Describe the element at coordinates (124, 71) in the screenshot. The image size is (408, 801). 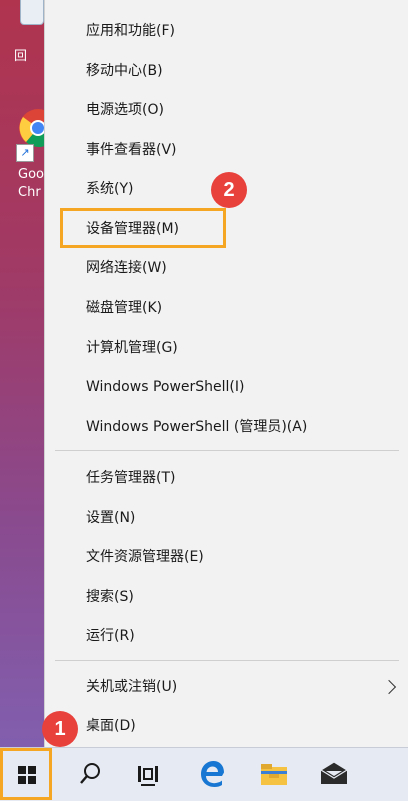
I see `menu-item-mobility-center: 移动中心(B)` at that location.